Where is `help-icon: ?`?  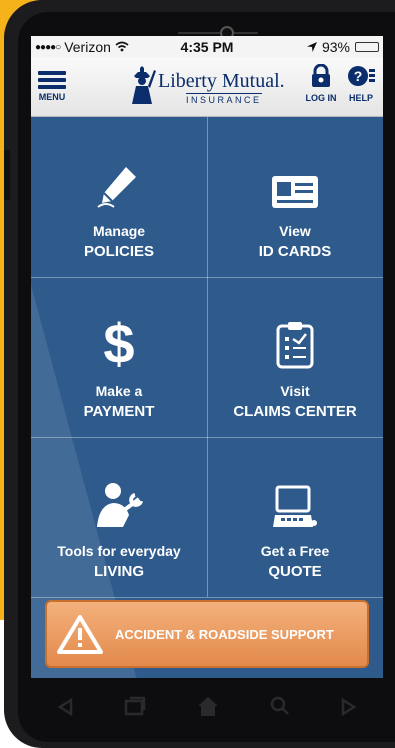
help-icon: ? is located at coordinates (361, 79).